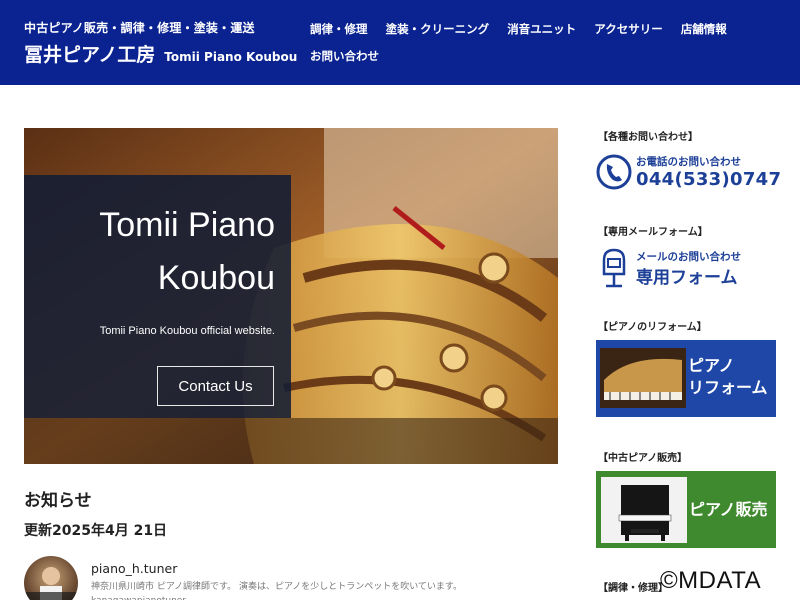 This screenshot has height=600, width=800. I want to click on upright-piano-image, so click(644, 510).